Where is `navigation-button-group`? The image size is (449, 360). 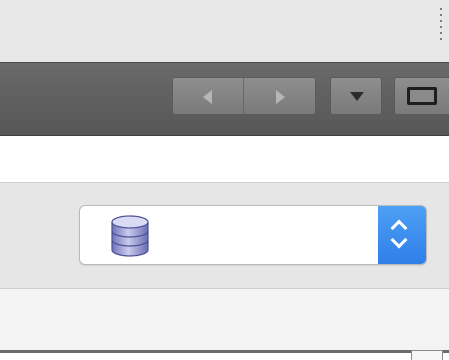
navigation-button-group is located at coordinates (244, 96).